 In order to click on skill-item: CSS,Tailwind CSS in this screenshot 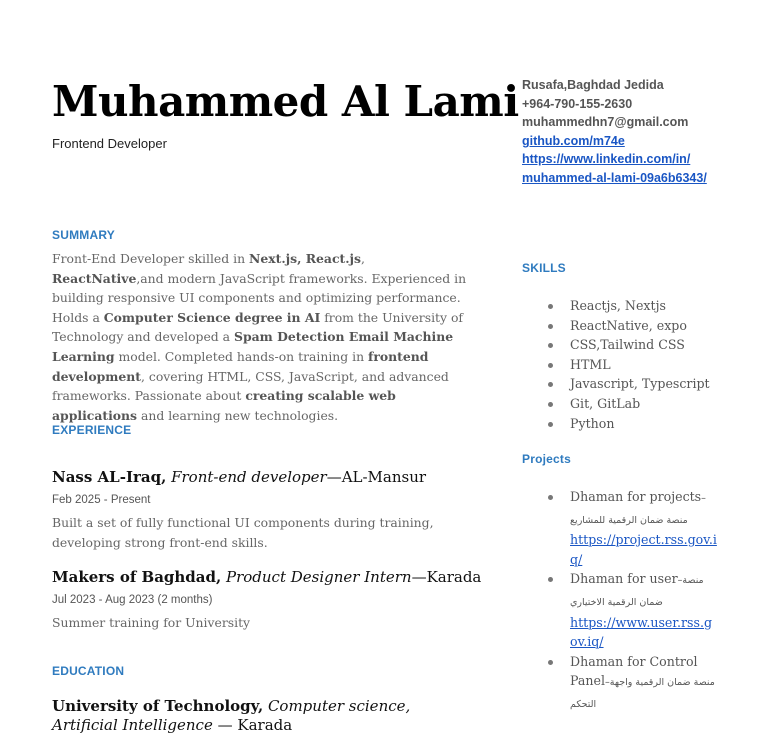, I will do `click(629, 345)`.